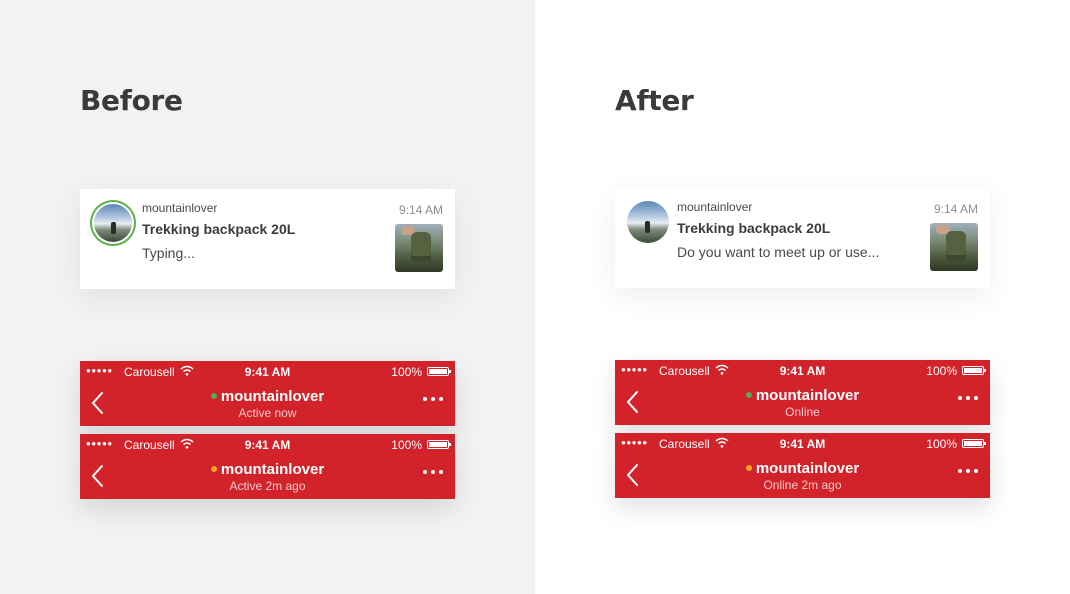  Describe the element at coordinates (654, 100) in the screenshot. I see `after-heading: After` at that location.